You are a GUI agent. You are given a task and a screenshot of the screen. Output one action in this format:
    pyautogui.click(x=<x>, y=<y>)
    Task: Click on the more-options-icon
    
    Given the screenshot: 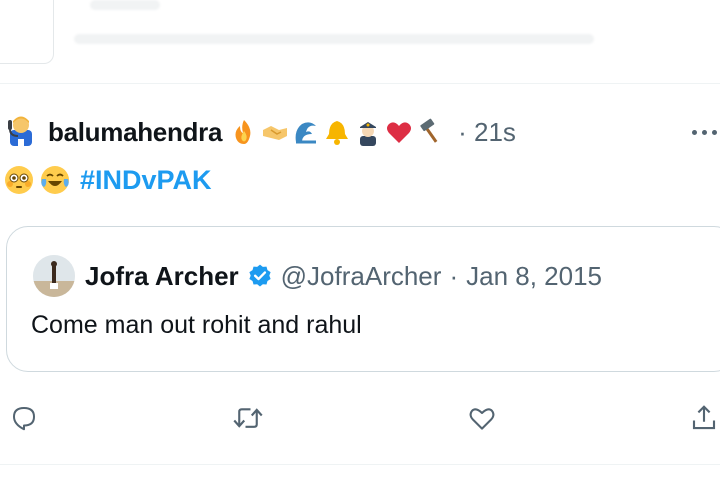 What is the action you would take?
    pyautogui.click(x=704, y=132)
    